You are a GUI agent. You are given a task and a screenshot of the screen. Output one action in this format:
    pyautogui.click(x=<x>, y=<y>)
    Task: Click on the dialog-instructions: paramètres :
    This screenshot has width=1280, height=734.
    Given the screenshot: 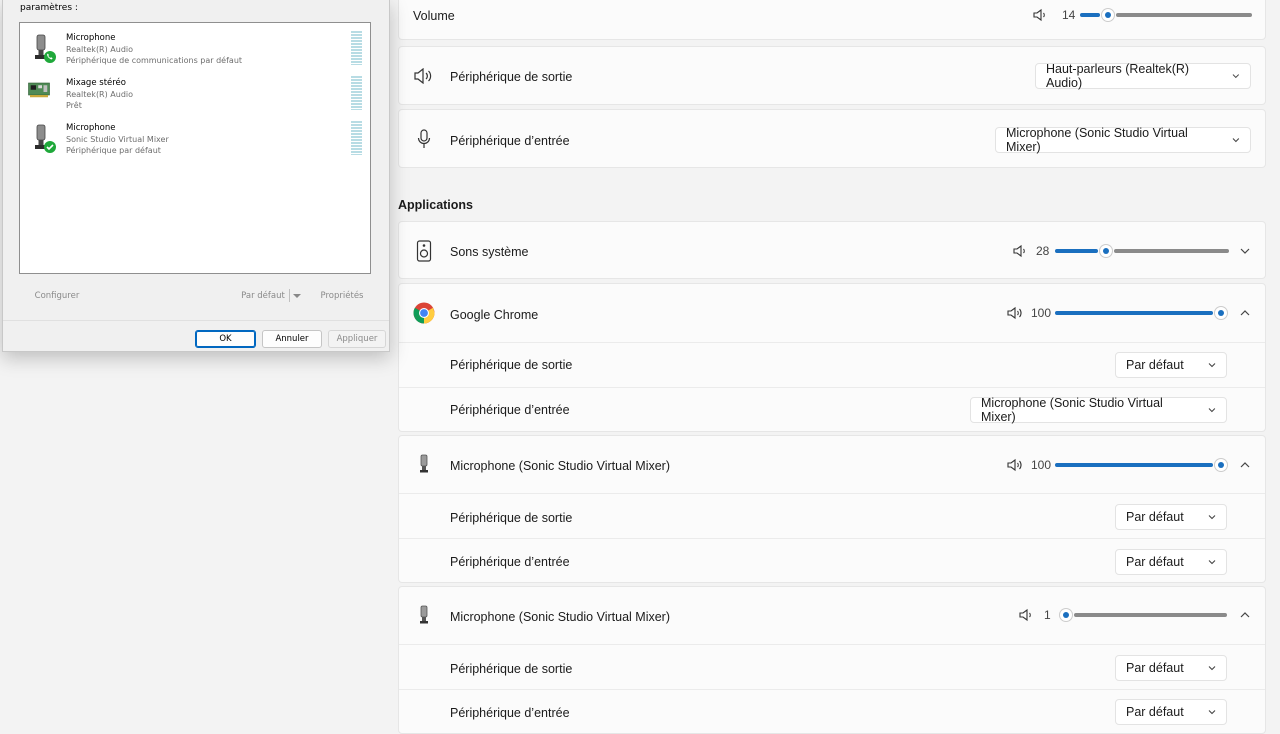 What is the action you would take?
    pyautogui.click(x=49, y=8)
    